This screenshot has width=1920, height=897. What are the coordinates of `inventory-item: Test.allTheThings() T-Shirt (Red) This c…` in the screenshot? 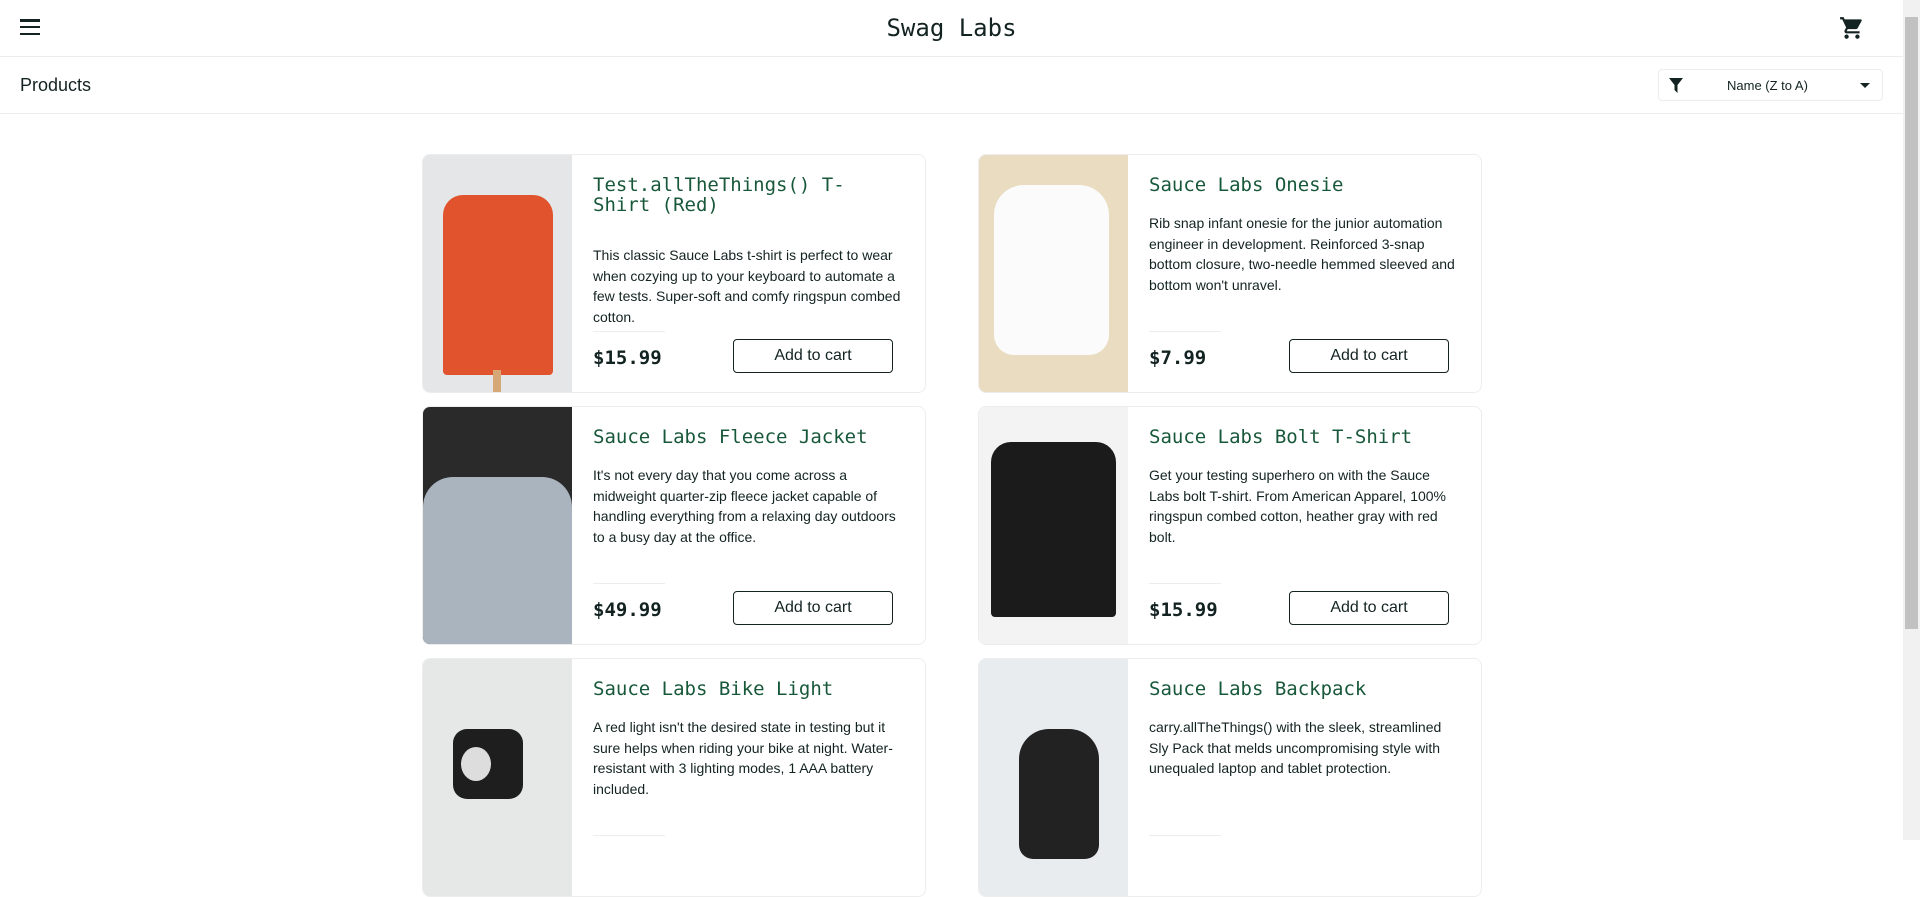 It's located at (674, 273).